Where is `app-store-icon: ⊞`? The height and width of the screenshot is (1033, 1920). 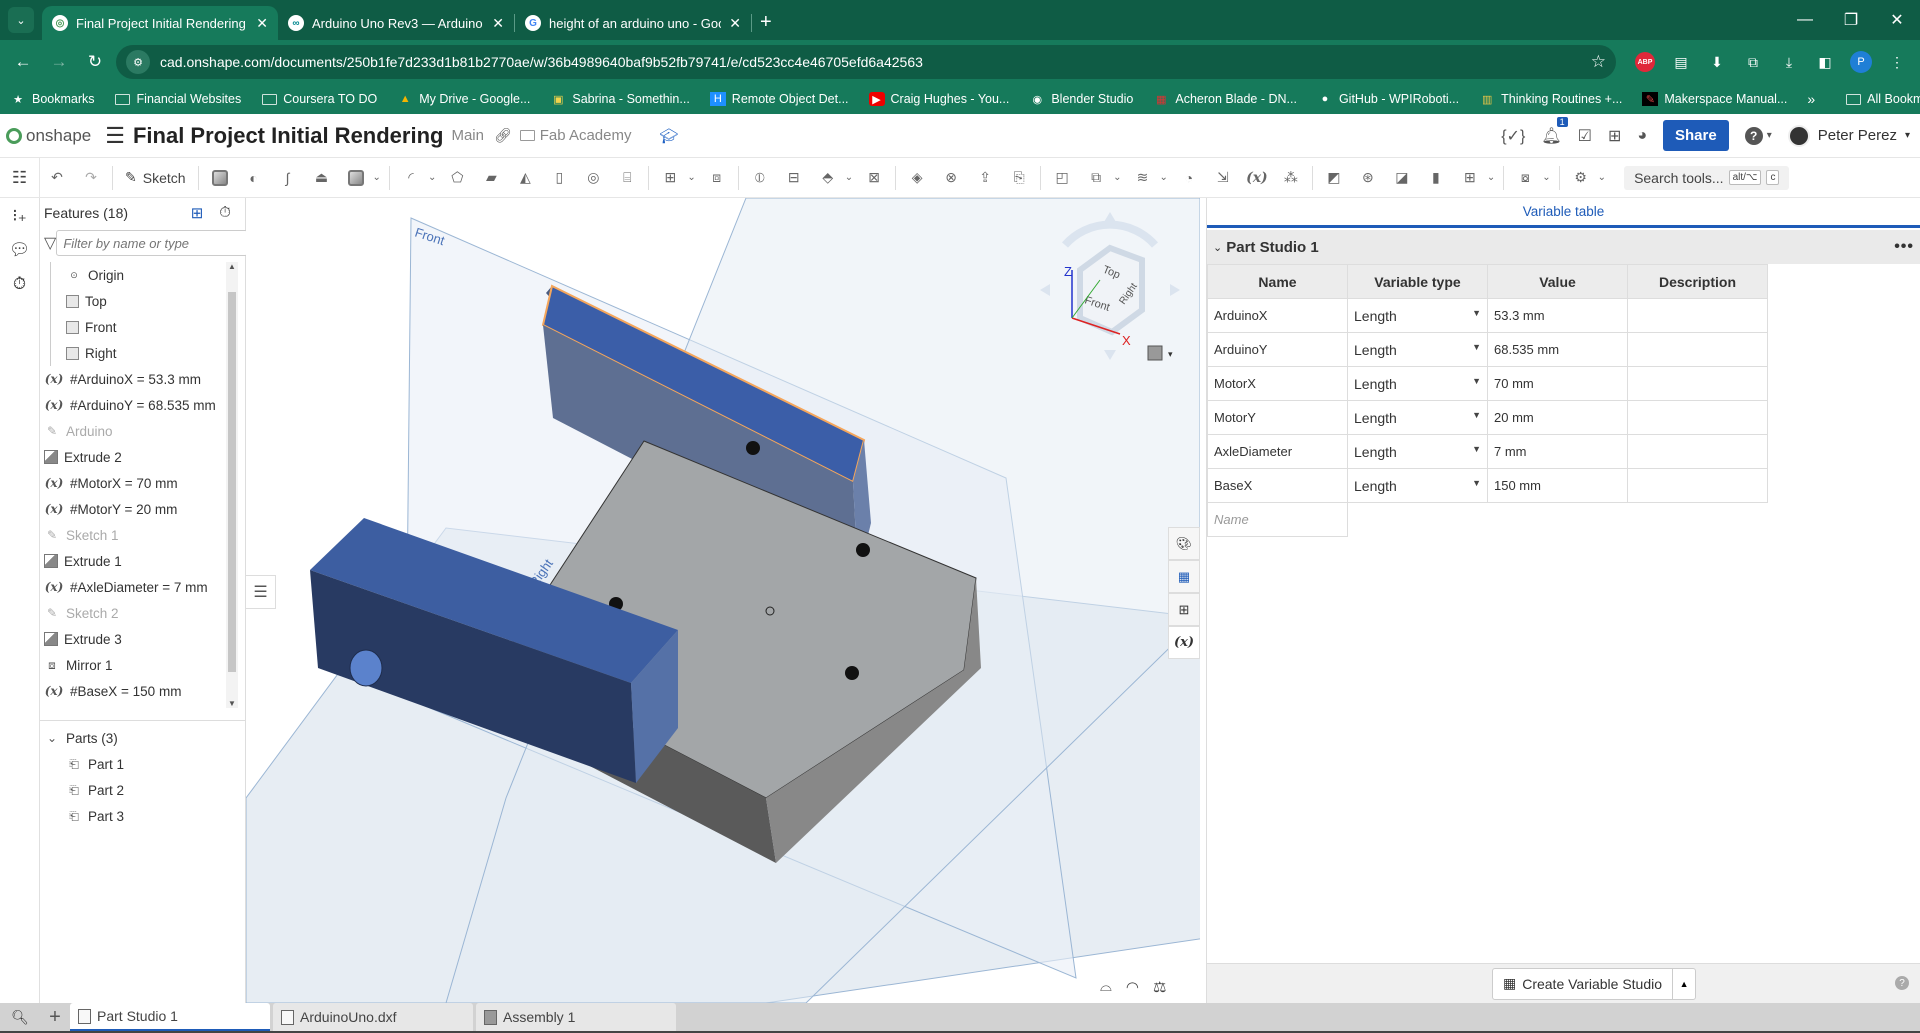
app-store-icon: ⊞ is located at coordinates (1614, 136).